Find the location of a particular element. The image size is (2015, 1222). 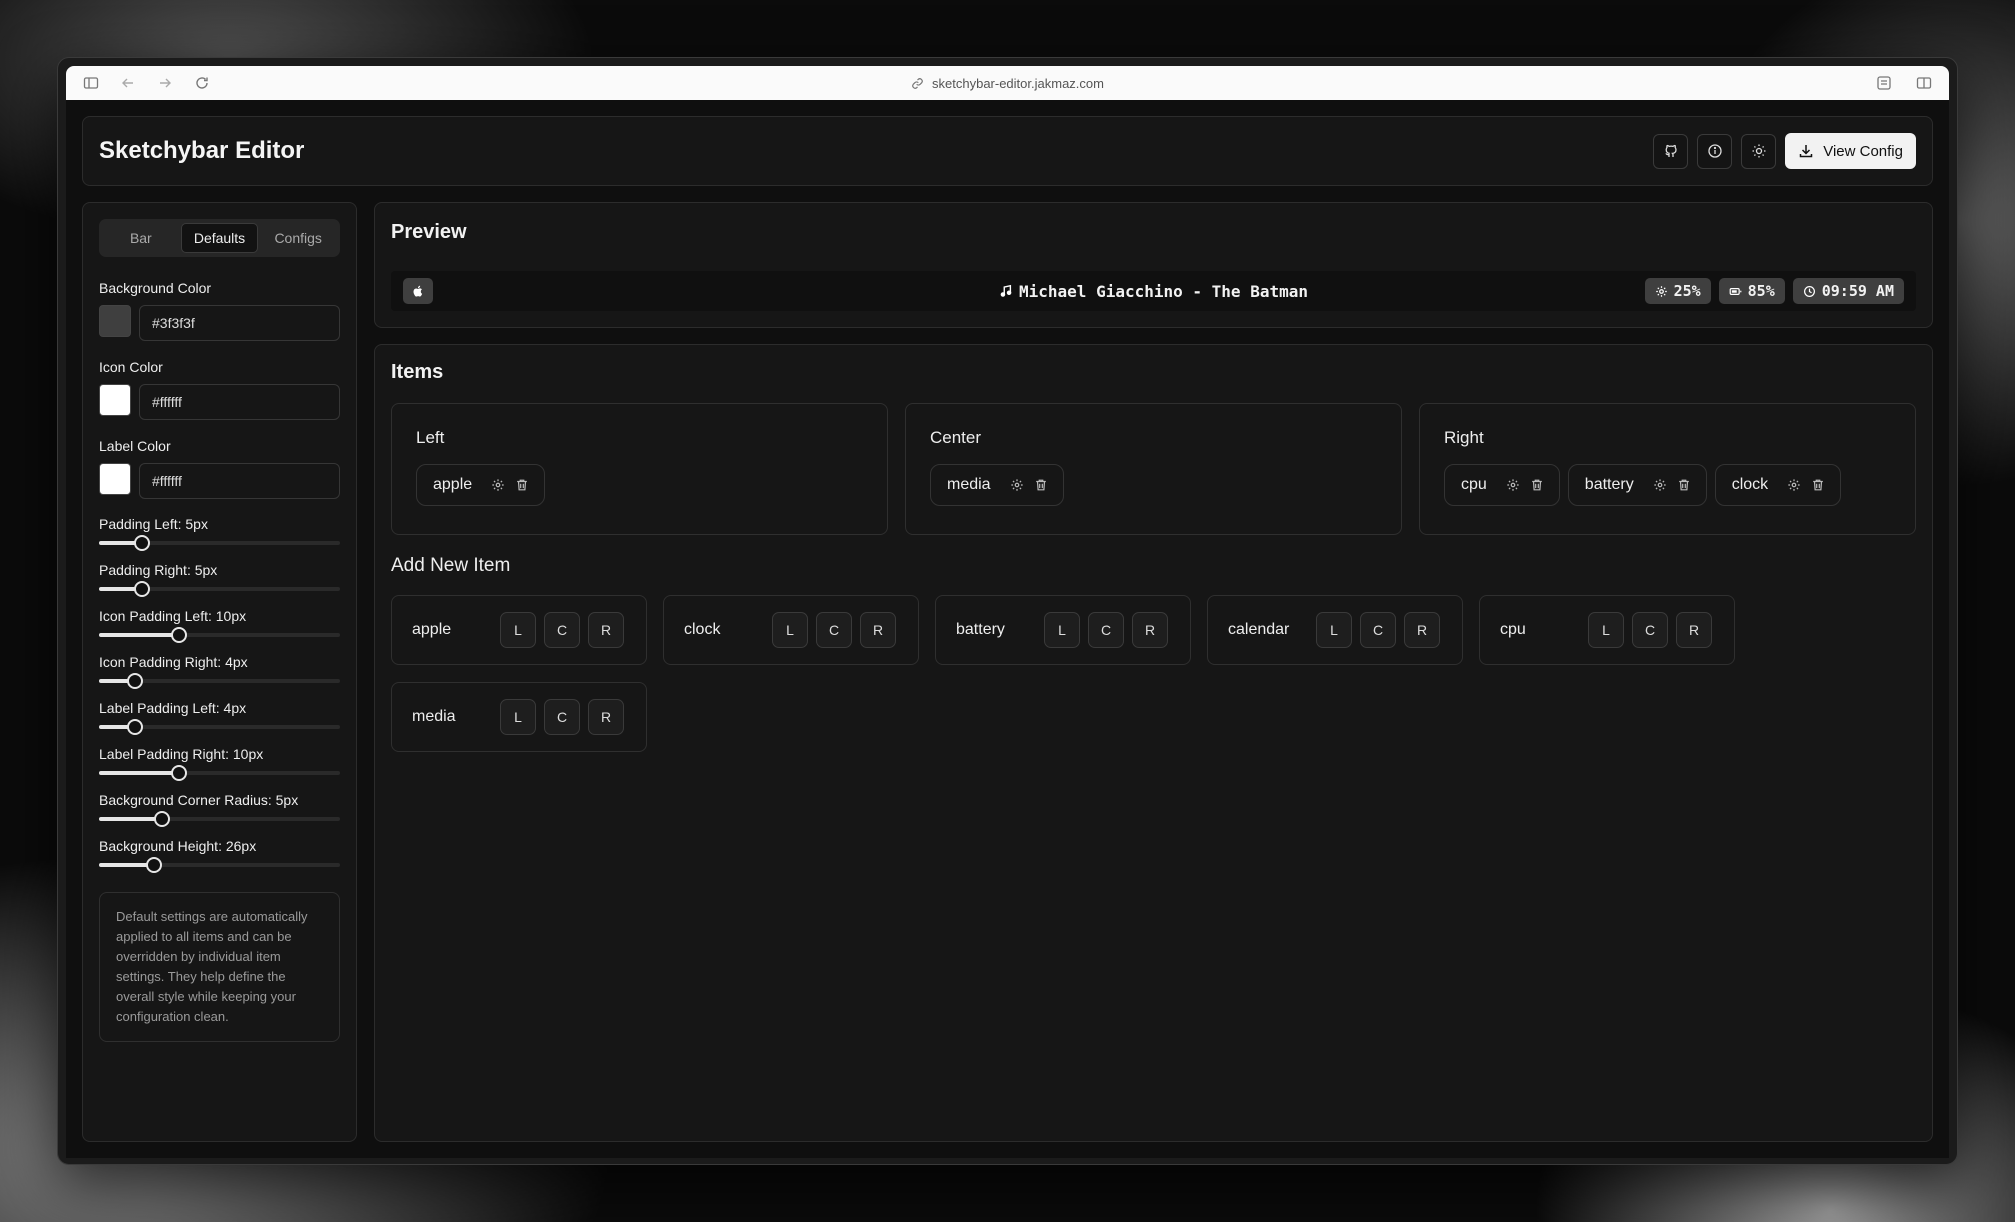

item-chip: cpu is located at coordinates (1502, 485).